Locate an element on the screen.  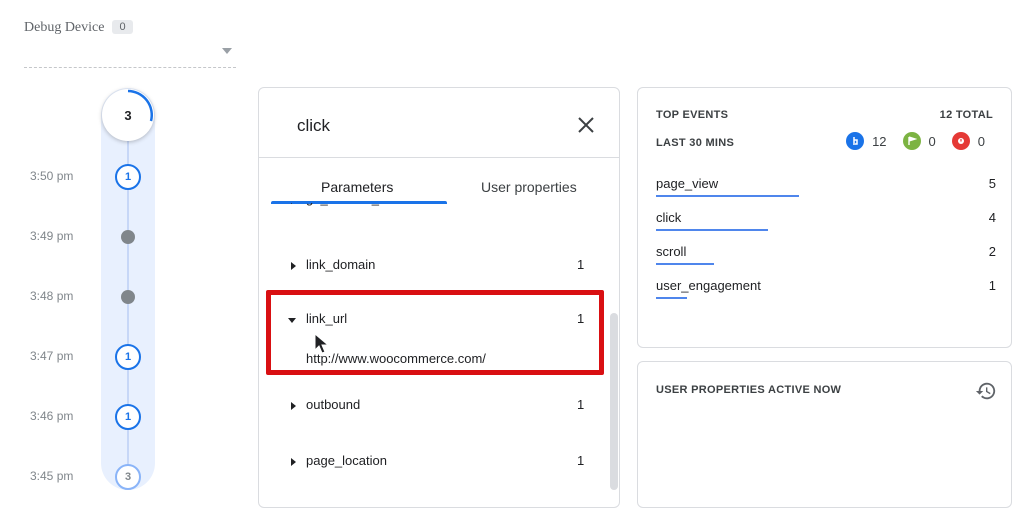
top-events-timeframe: LAST 30 MINS is located at coordinates (695, 143).